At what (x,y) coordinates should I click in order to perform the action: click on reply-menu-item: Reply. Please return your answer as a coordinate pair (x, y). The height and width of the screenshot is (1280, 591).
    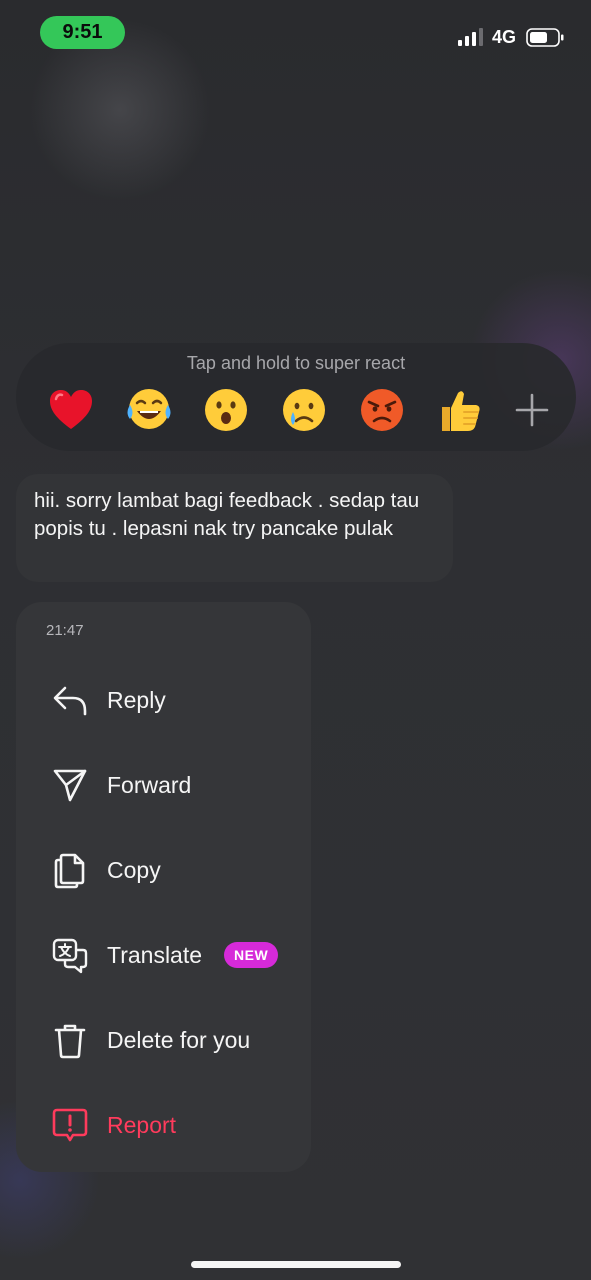
    Looking at the image, I should click on (163, 700).